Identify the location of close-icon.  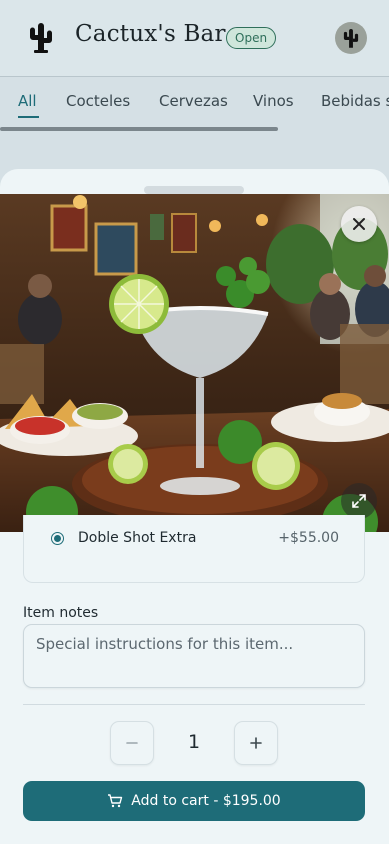
(359, 224).